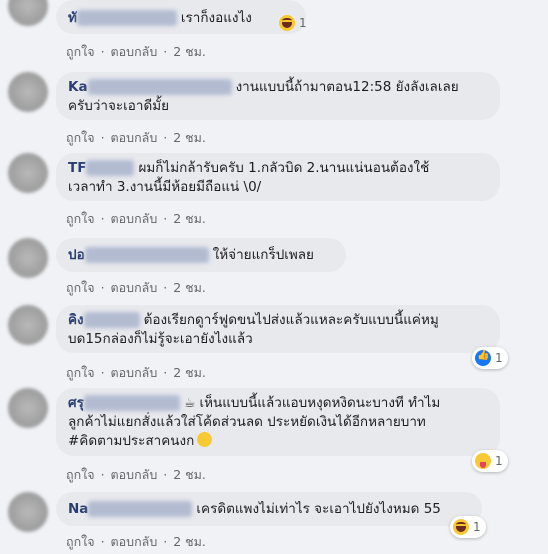 Image resolution: width=548 pixels, height=554 pixels. I want to click on comment-text: เวลาทำ 3.งานนี้มีห้อยมีถือแน่ \0/, so click(165, 187).